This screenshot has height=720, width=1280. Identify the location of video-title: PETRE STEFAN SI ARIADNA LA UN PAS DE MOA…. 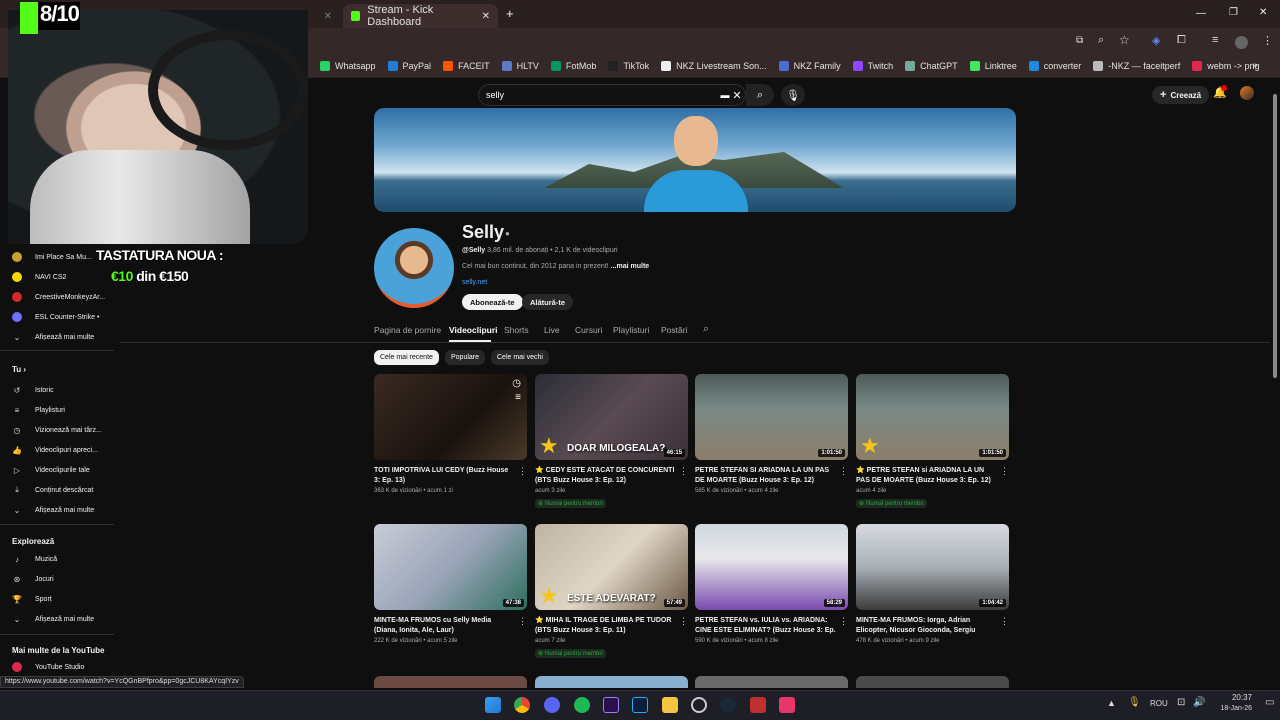
(771, 475).